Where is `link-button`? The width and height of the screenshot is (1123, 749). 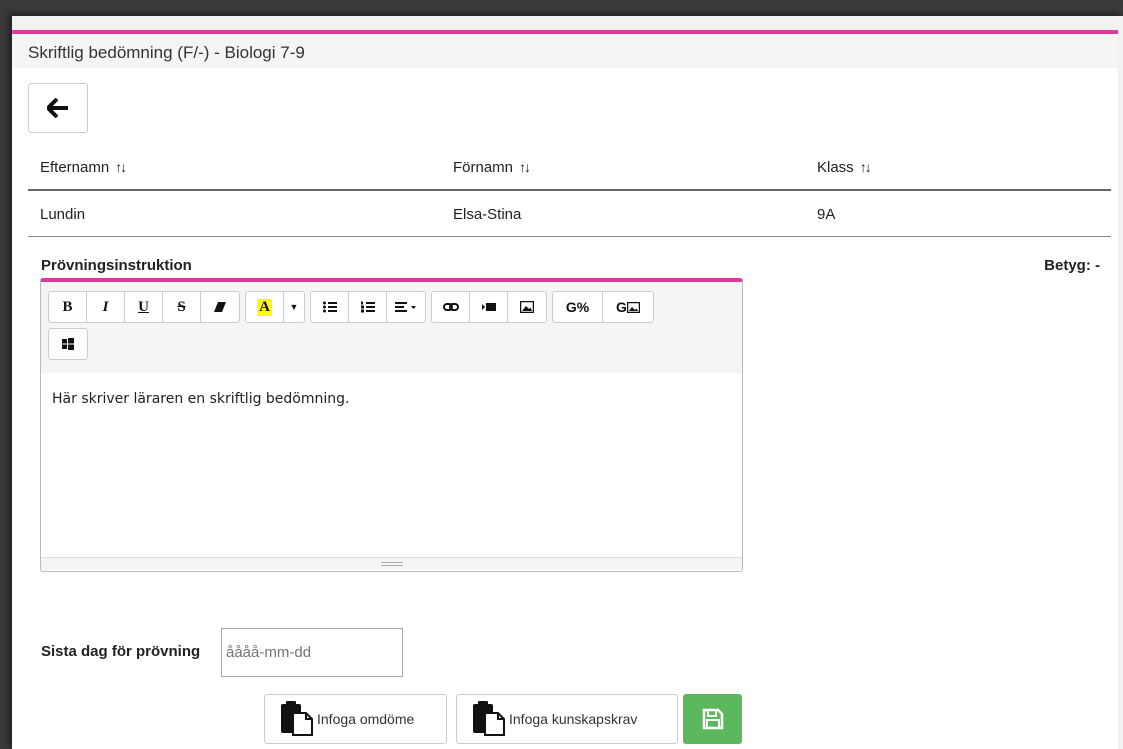 link-button is located at coordinates (451, 307).